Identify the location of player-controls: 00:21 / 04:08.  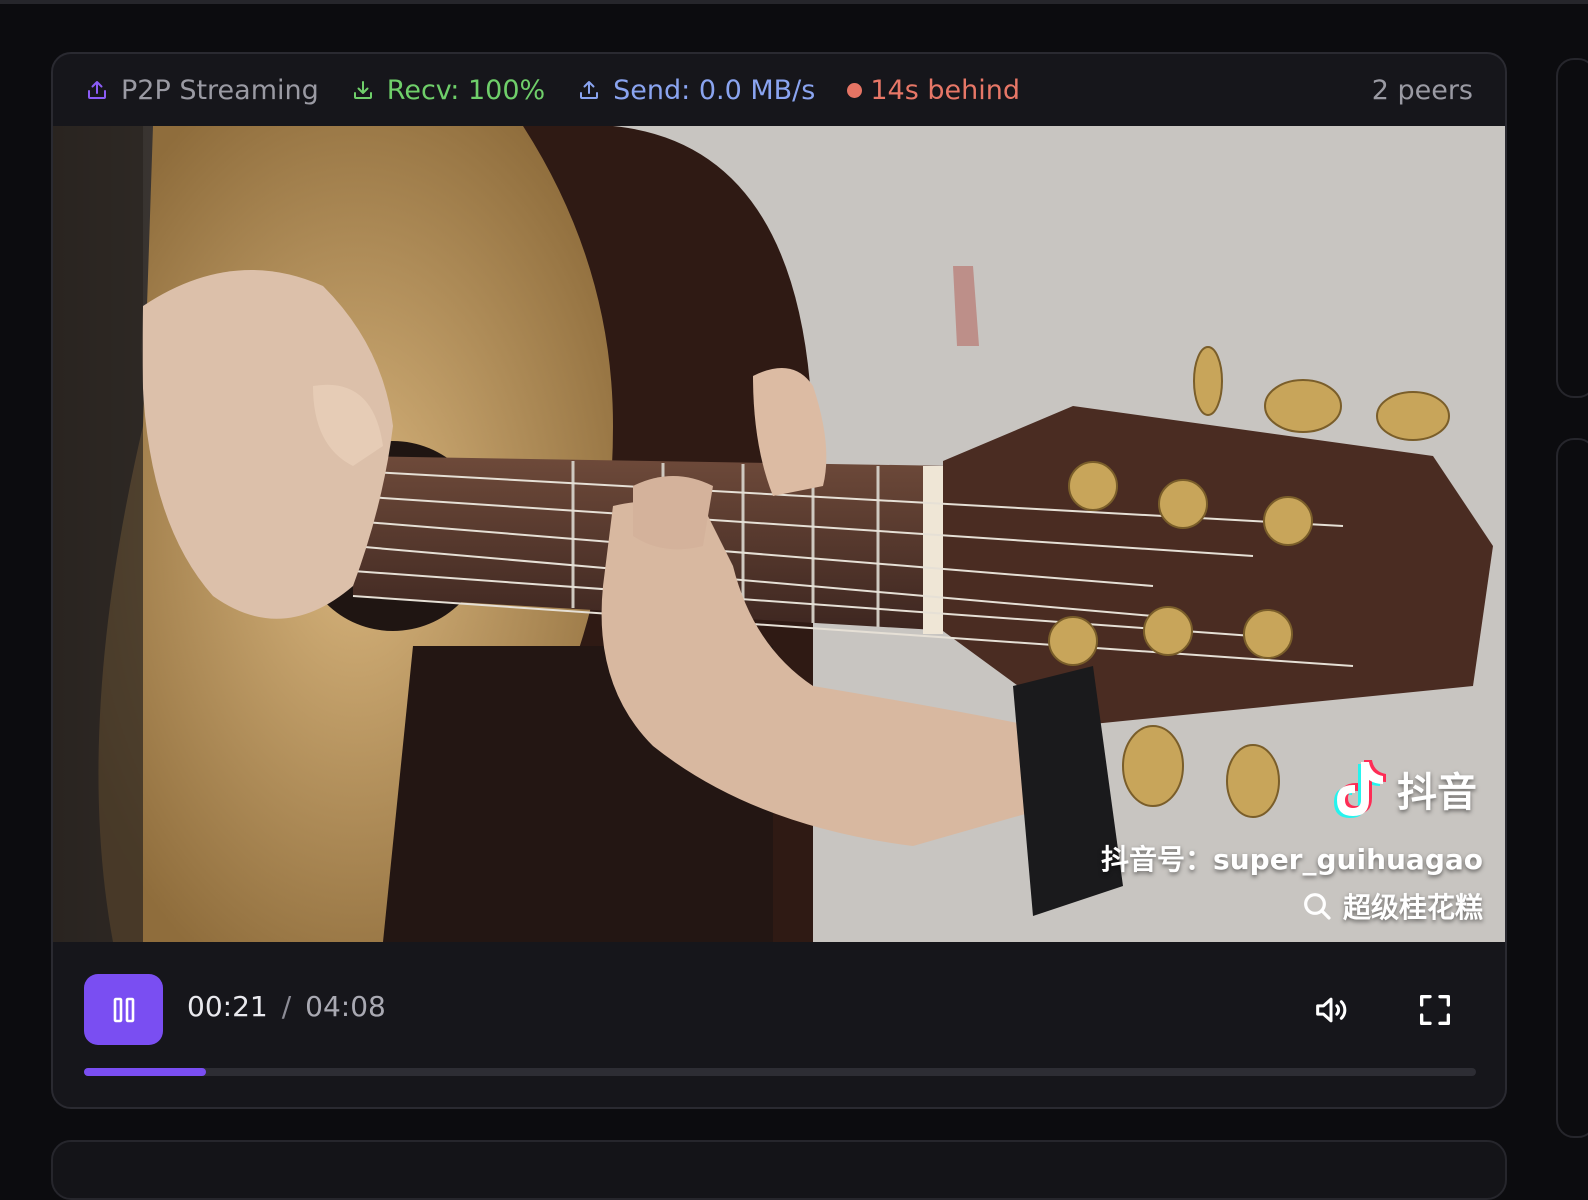
(779, 1024).